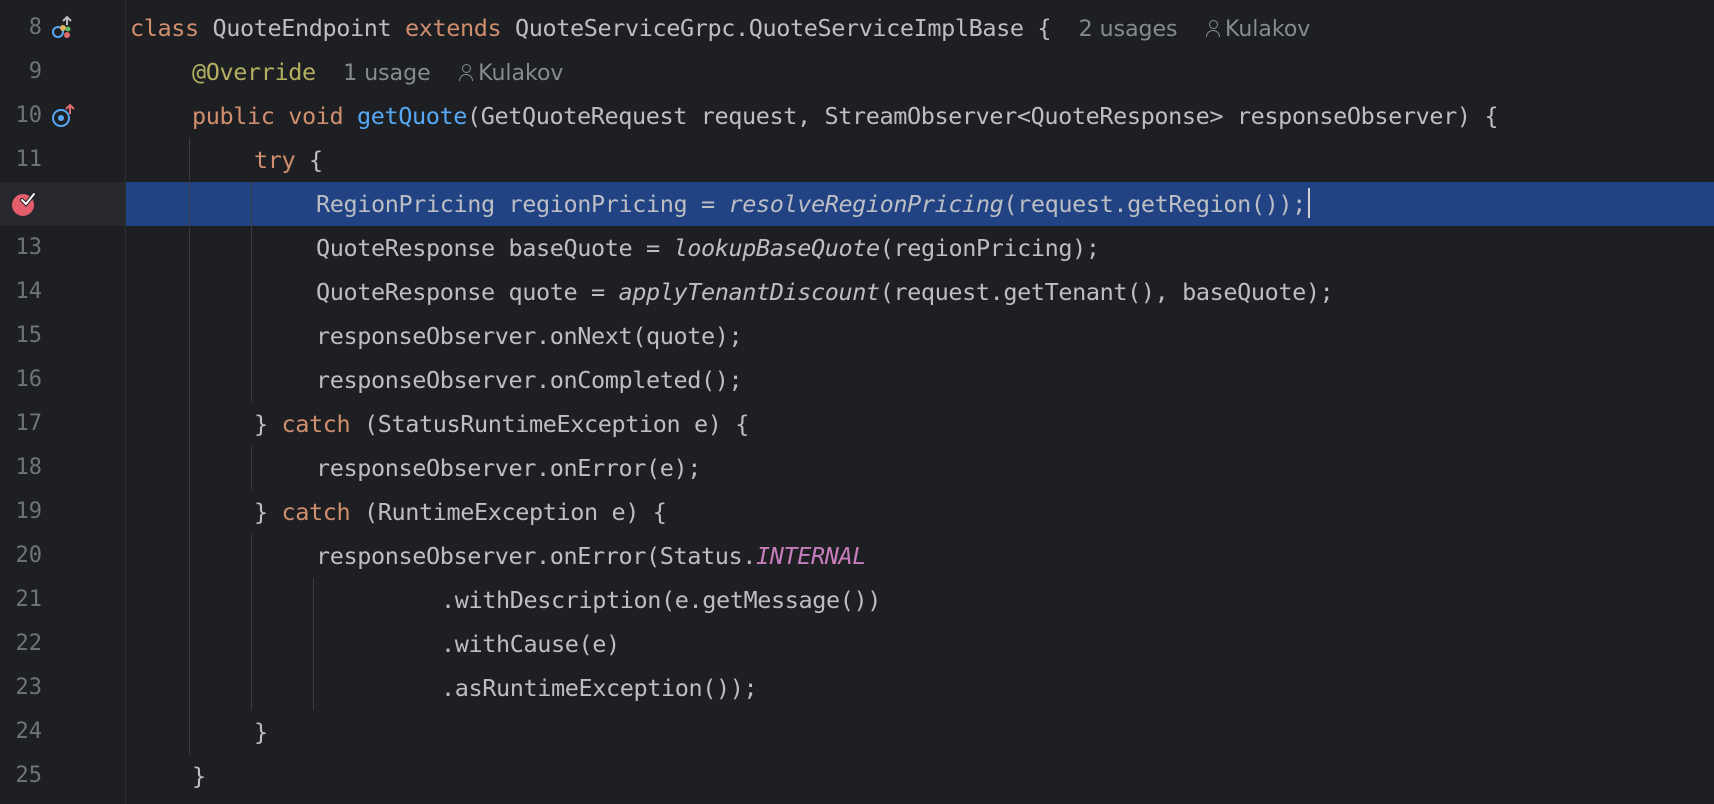 Image resolution: width=1714 pixels, height=804 pixels. I want to click on line-number: 8, so click(35, 27).